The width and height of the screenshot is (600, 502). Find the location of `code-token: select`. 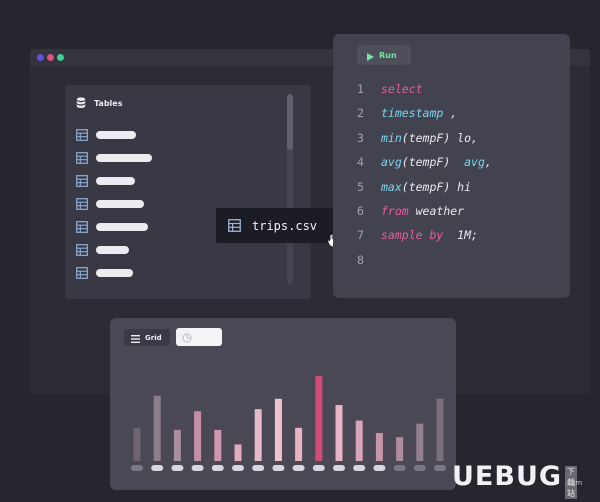

code-token: select is located at coordinates (402, 89).